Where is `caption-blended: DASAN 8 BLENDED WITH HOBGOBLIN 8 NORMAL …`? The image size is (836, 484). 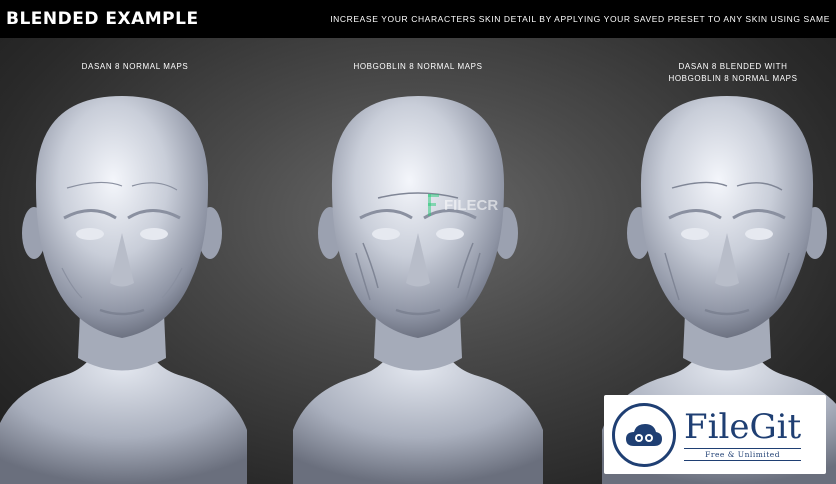 caption-blended: DASAN 8 BLENDED WITH HOBGOBLIN 8 NORMAL … is located at coordinates (733, 73).